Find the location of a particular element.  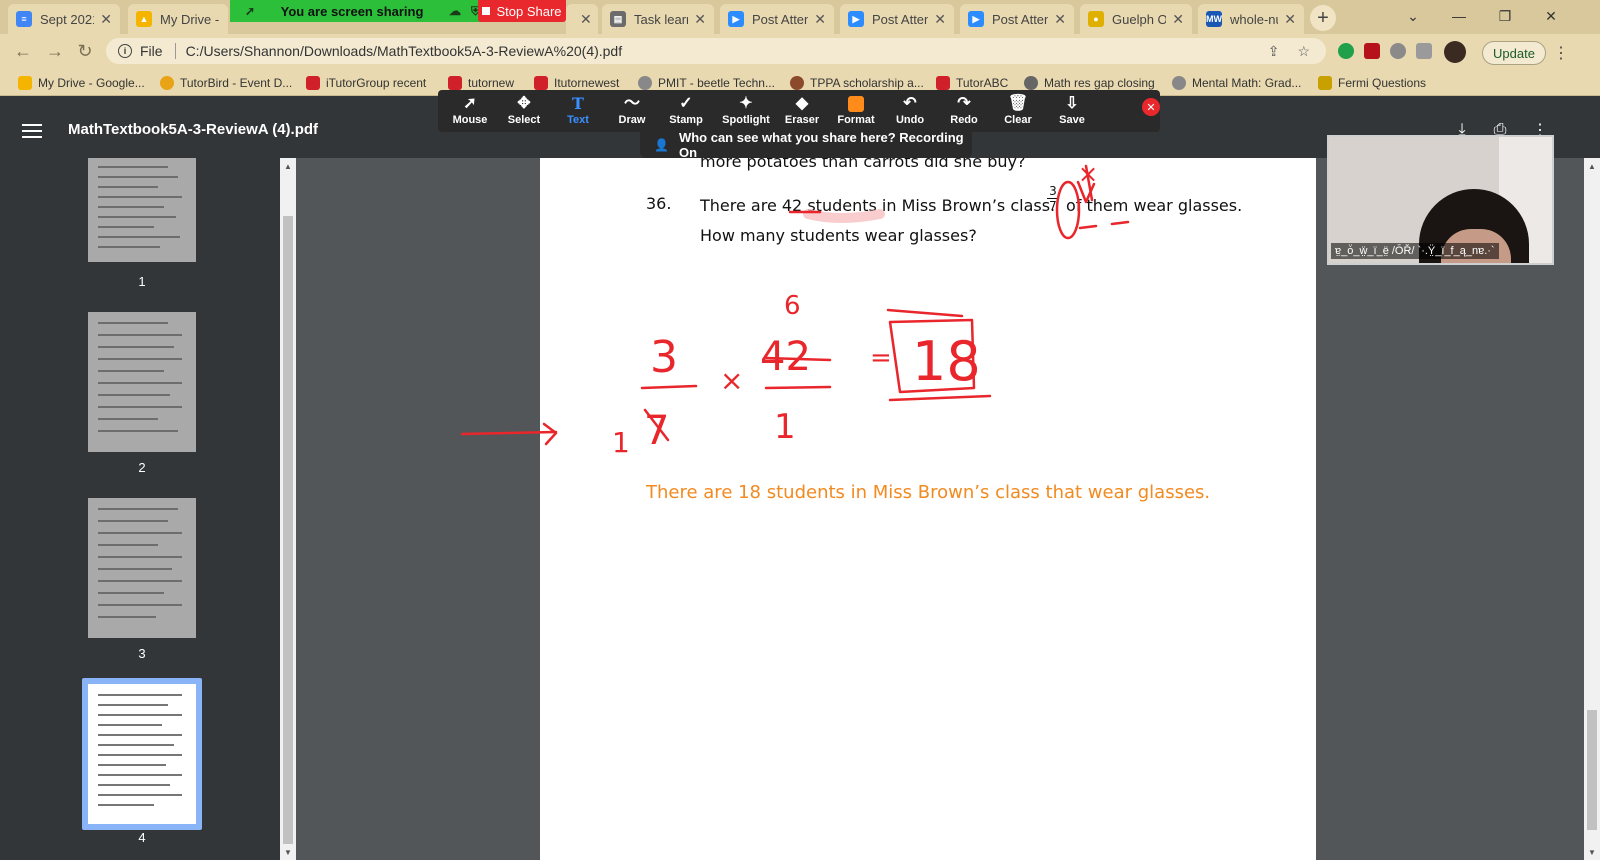

new-tab-button: + is located at coordinates (1323, 18).